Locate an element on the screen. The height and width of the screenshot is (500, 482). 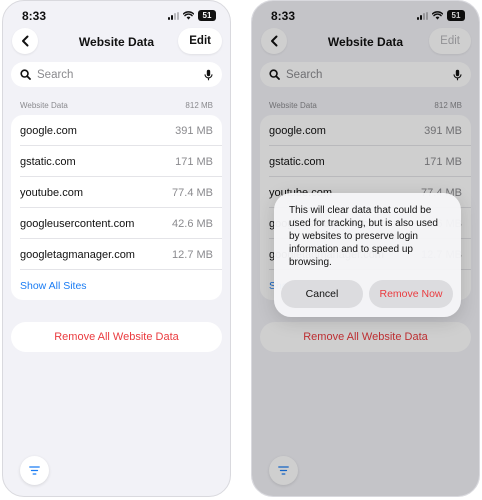
cancel-button: Cancel is located at coordinates (322, 294).